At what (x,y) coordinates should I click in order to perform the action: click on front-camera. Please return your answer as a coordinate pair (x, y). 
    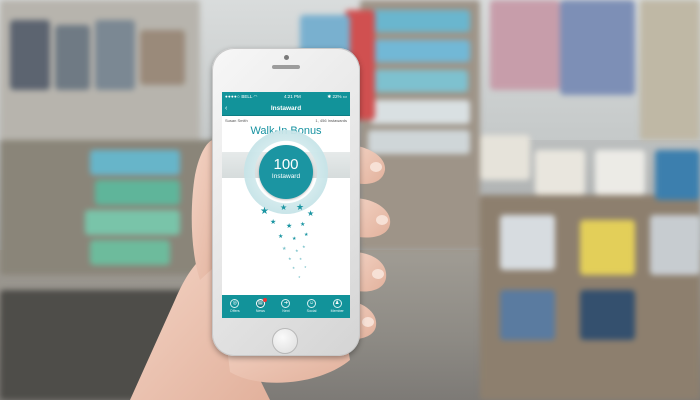
    Looking at the image, I should click on (286, 57).